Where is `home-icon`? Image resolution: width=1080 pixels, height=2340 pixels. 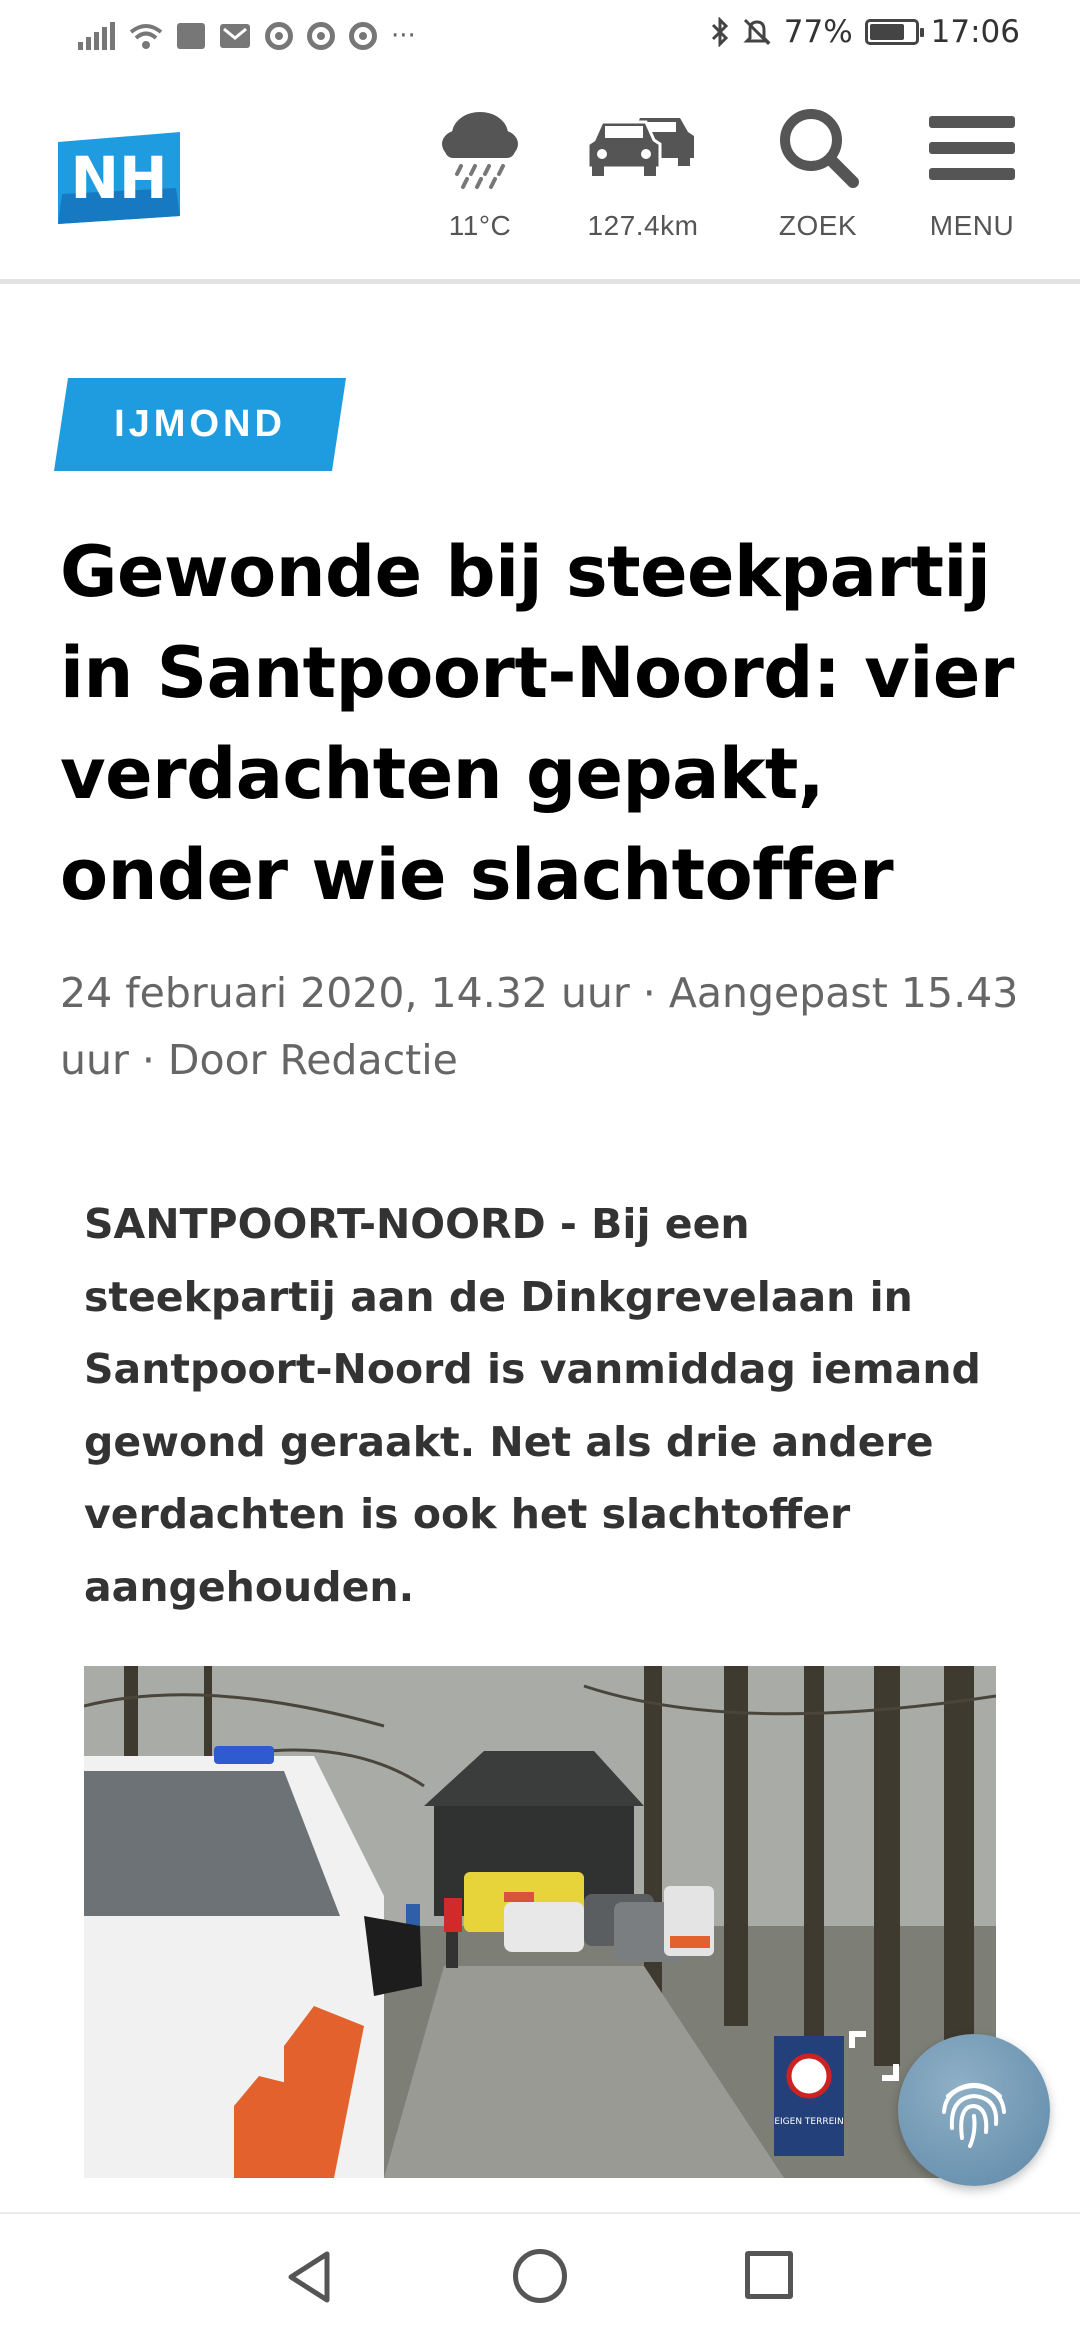 home-icon is located at coordinates (540, 2276).